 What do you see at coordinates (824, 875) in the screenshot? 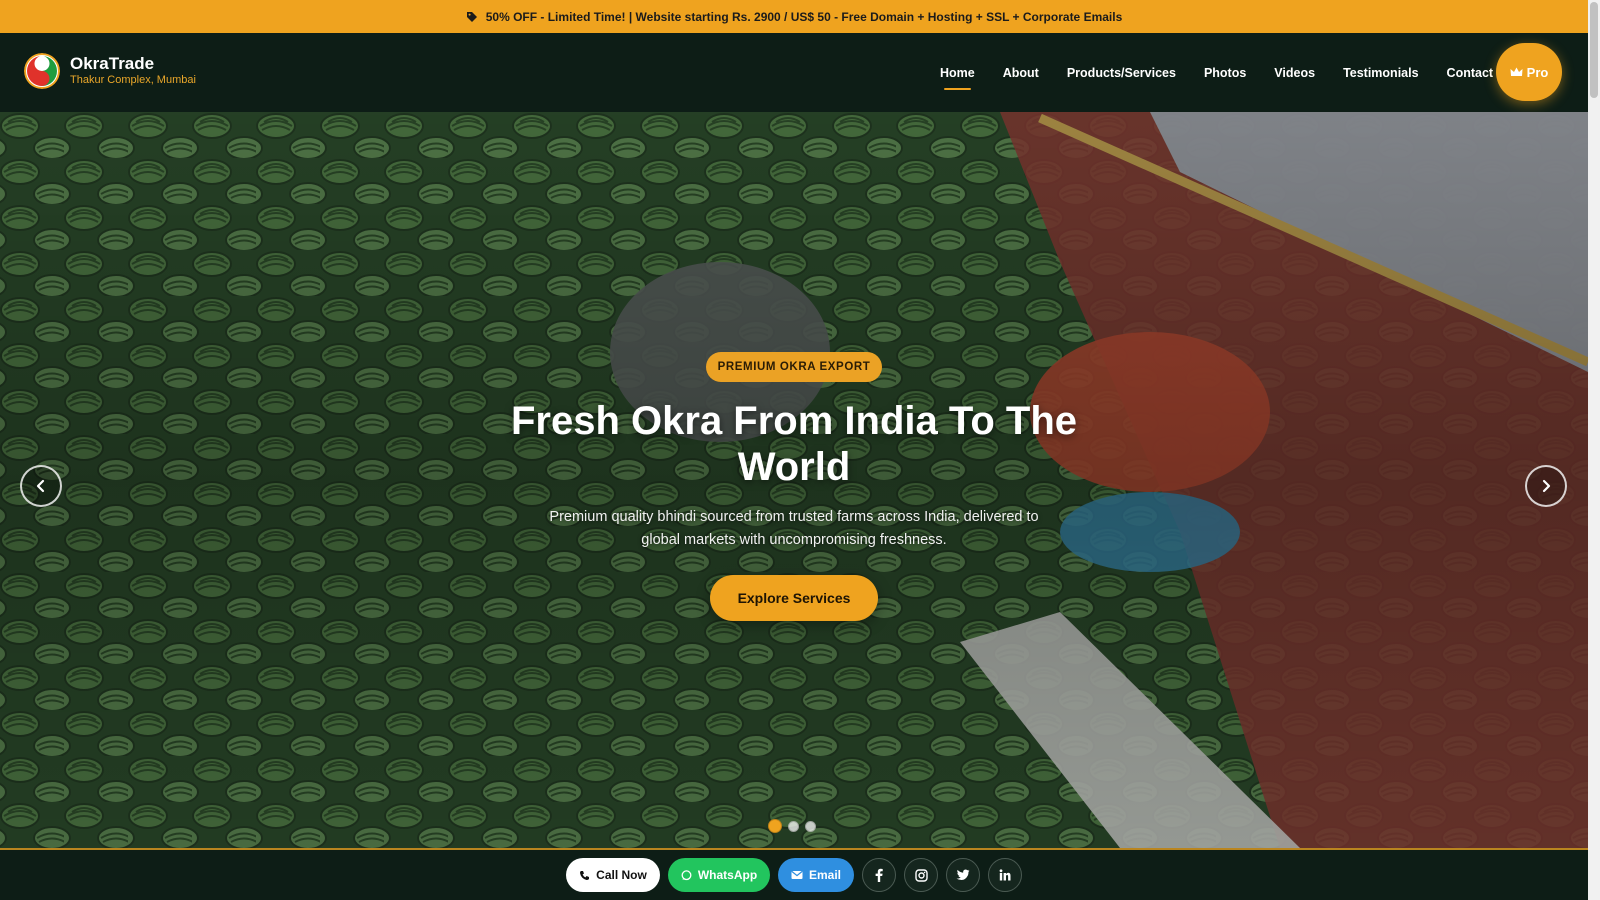
I see `email-label: Email` at bounding box center [824, 875].